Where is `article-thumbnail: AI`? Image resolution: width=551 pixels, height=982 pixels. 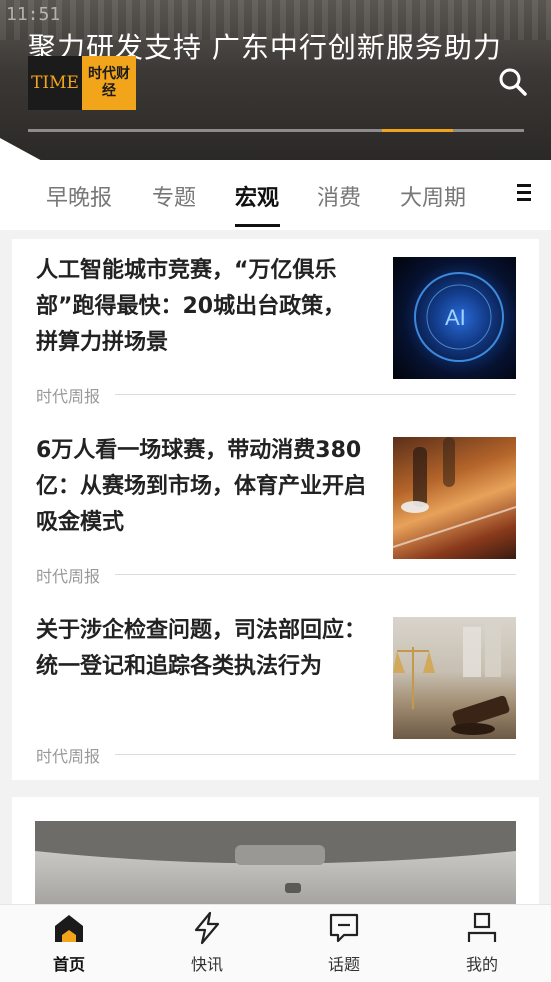 article-thumbnail: AI is located at coordinates (454, 318).